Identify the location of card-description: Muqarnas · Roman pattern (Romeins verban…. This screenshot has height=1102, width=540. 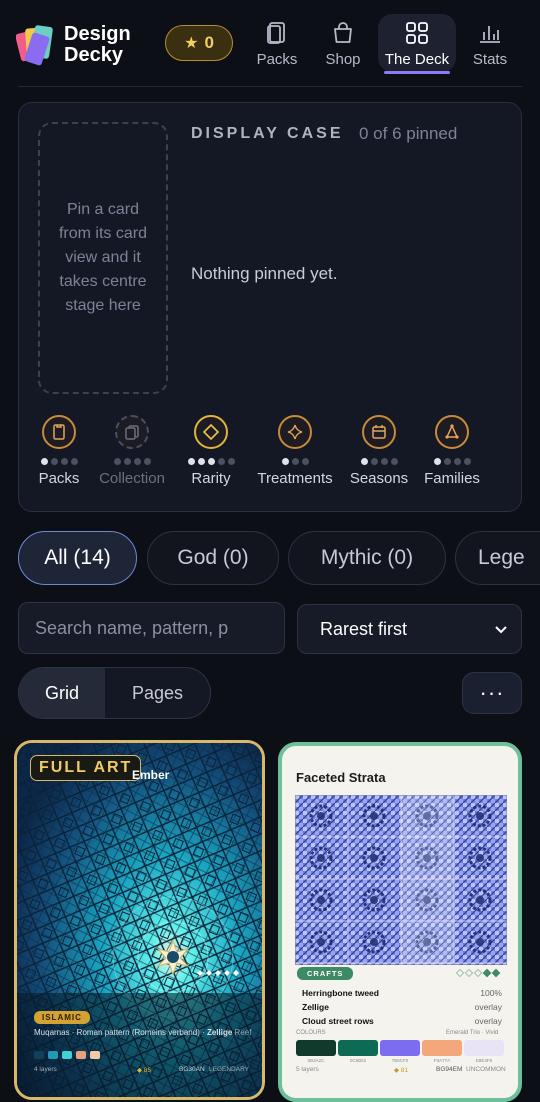
(142, 1032).